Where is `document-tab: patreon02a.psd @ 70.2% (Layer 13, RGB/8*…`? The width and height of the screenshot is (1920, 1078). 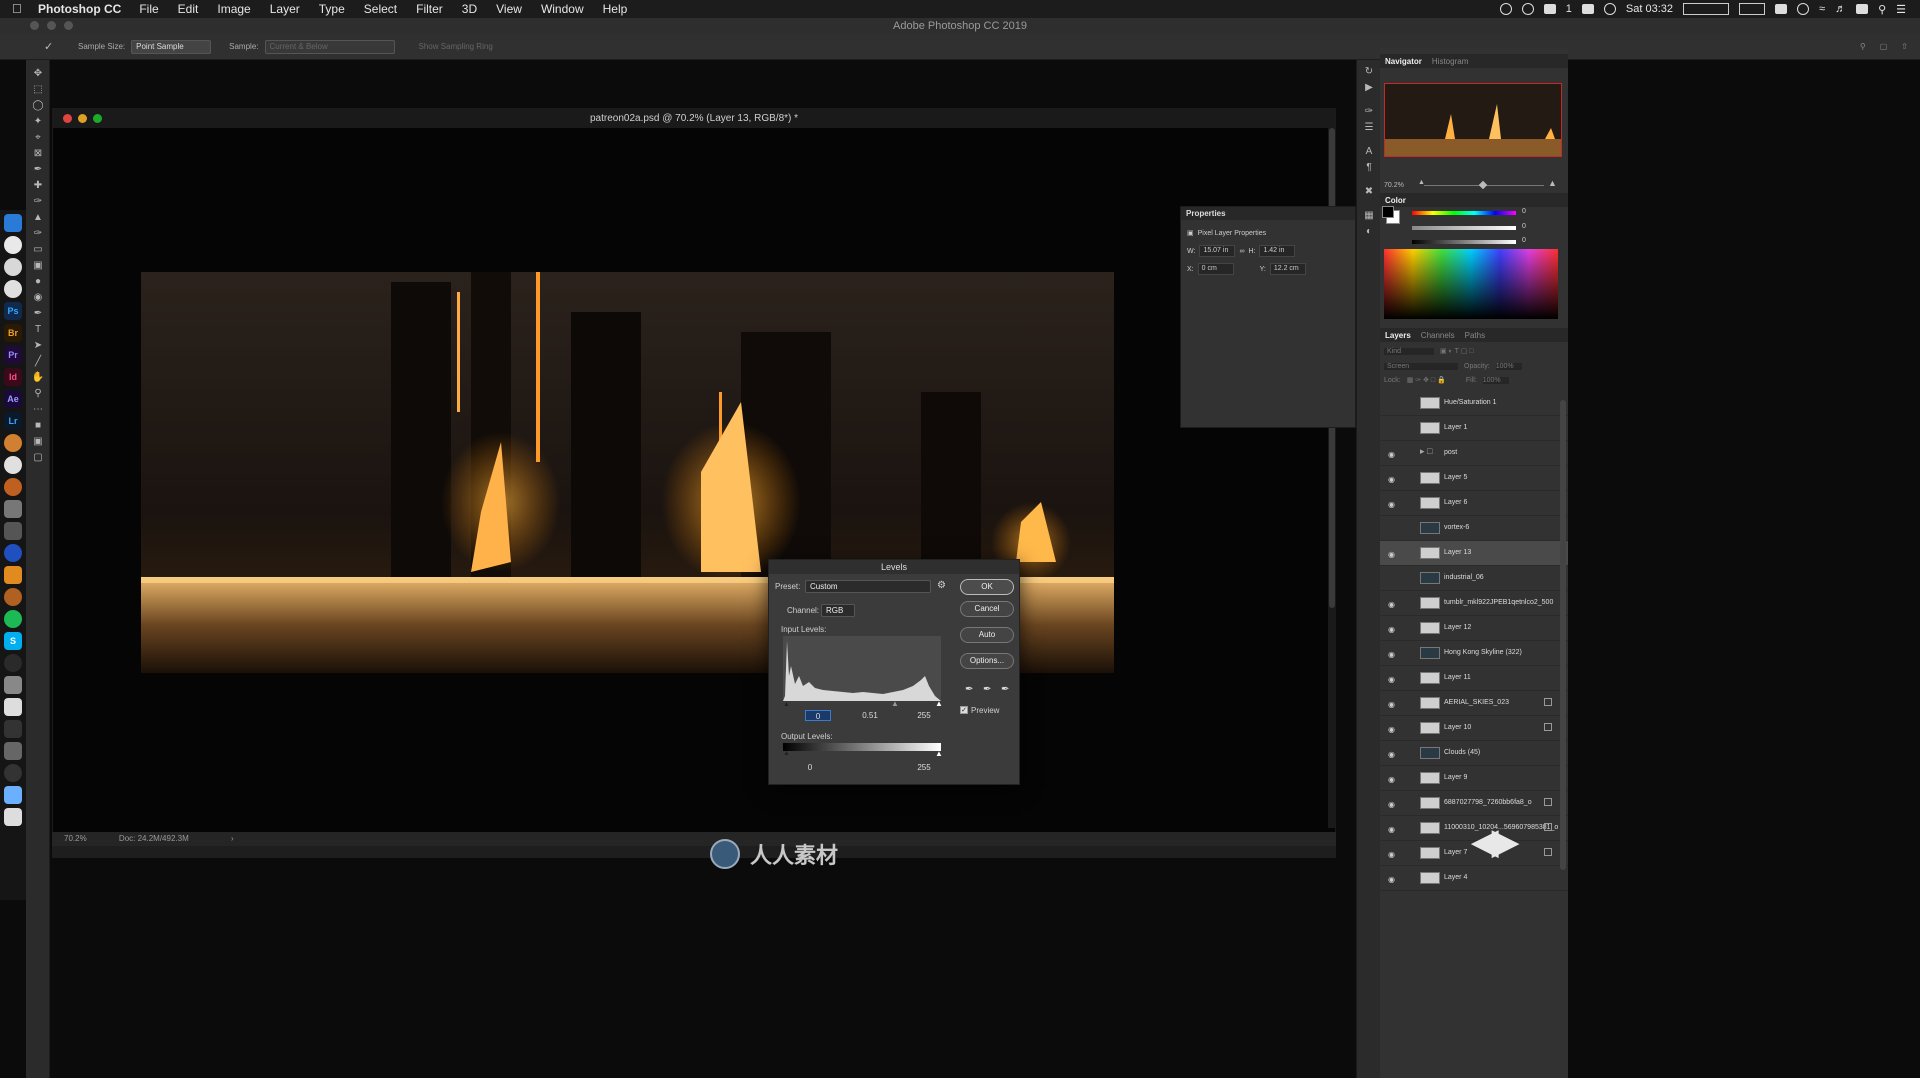 document-tab: patreon02a.psd @ 70.2% (Layer 13, RGB/8*… is located at coordinates (694, 118).